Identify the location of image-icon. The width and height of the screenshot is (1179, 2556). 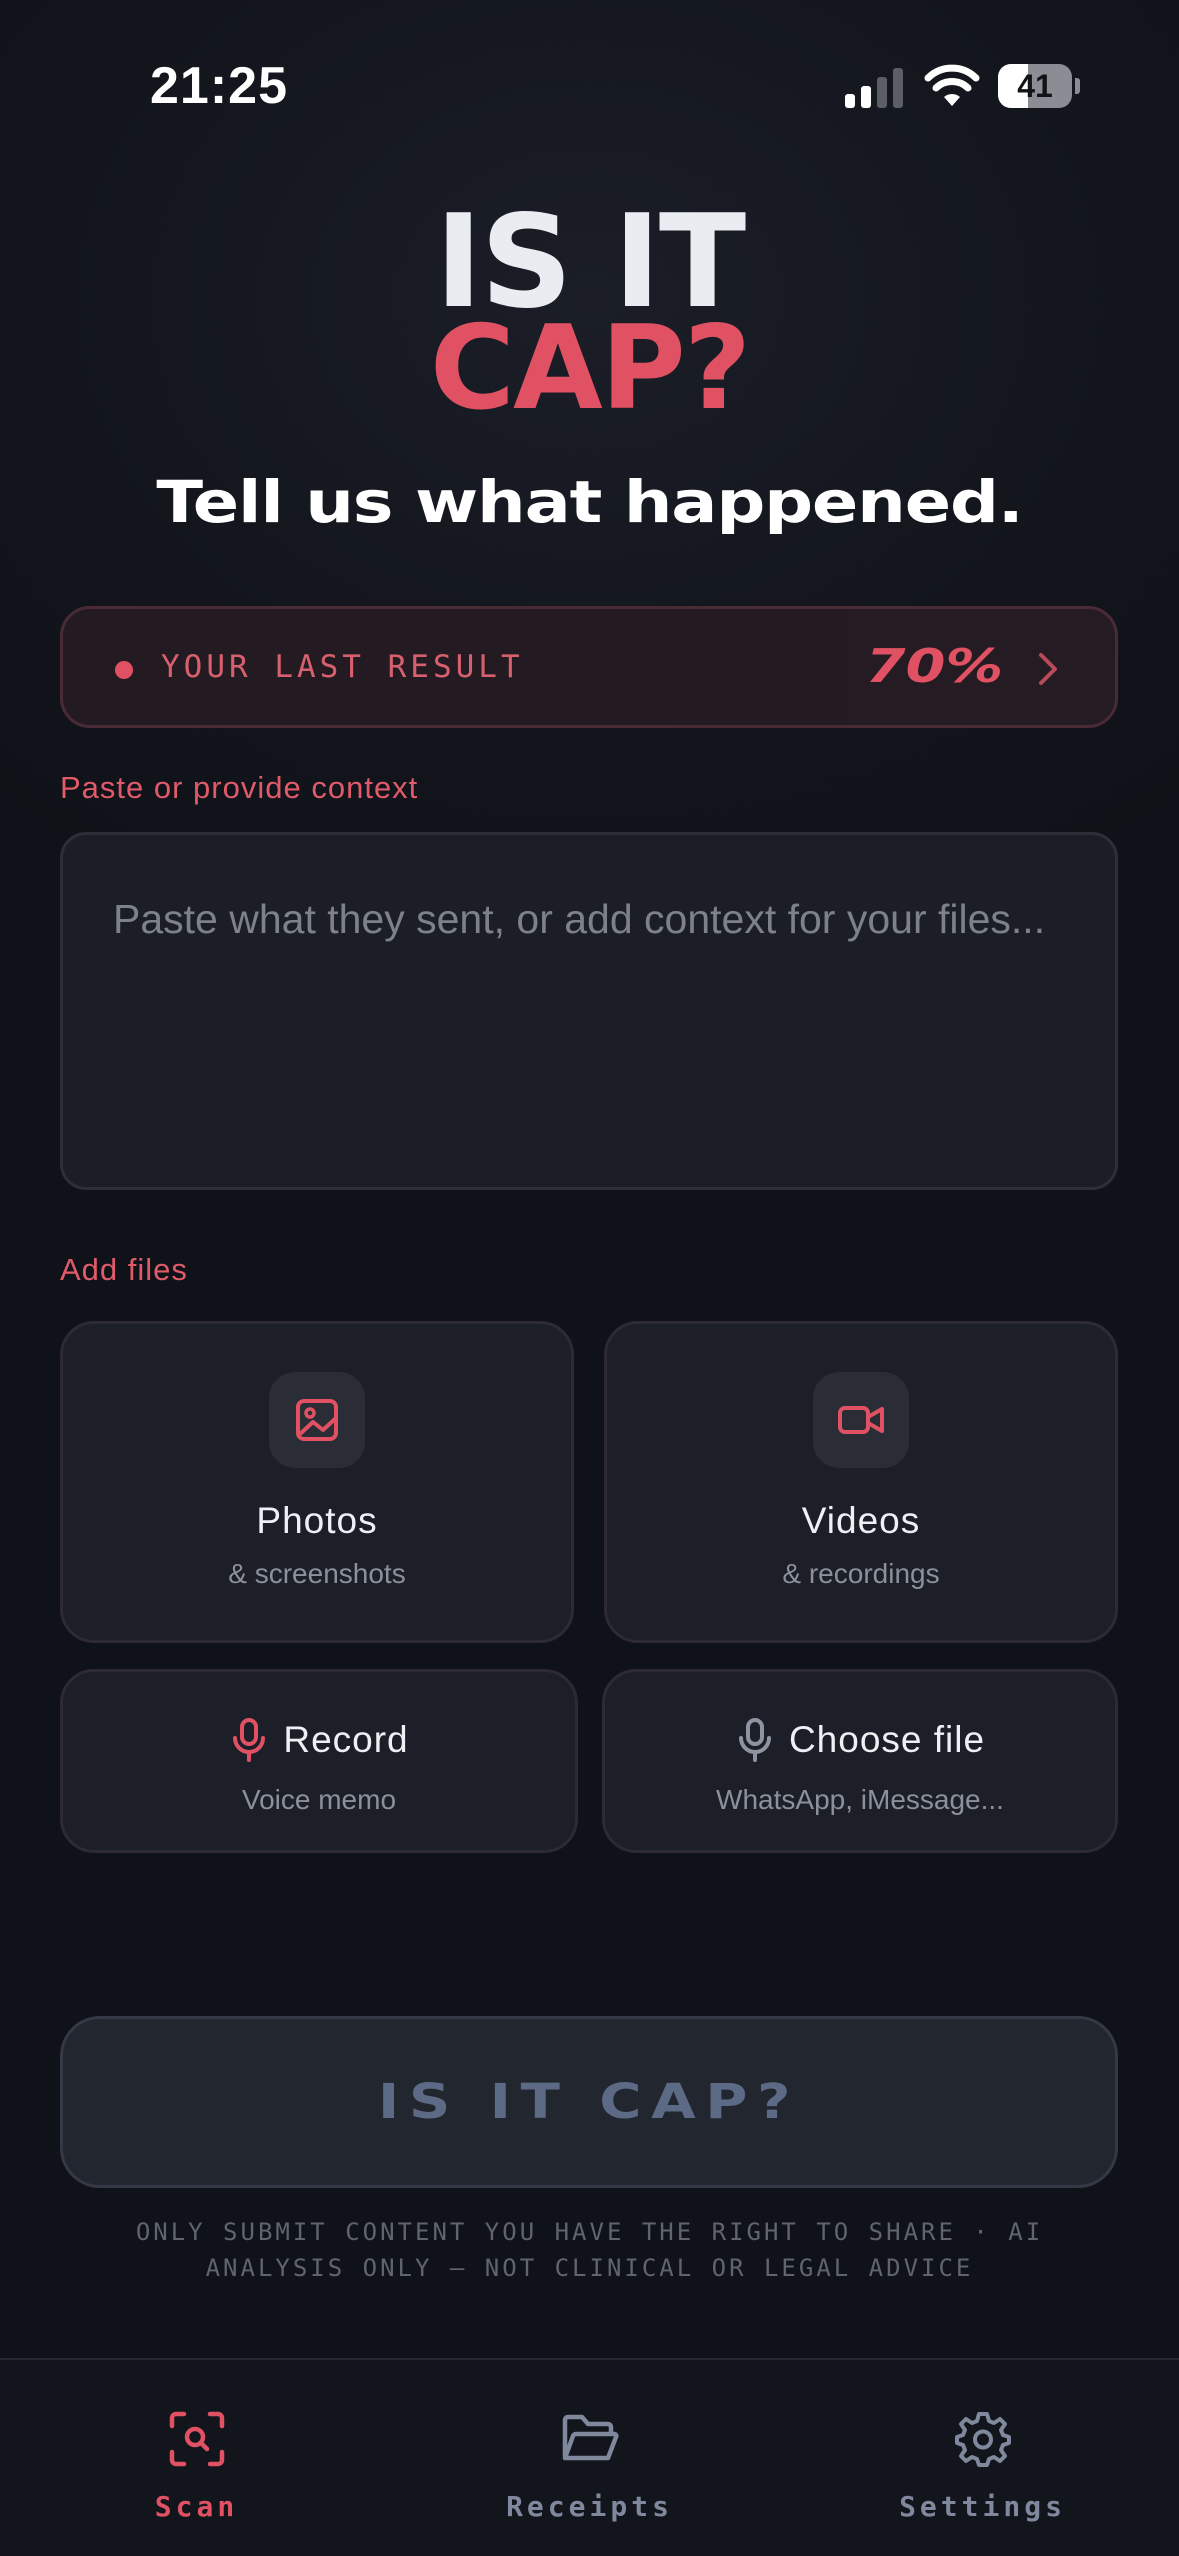
(317, 1420).